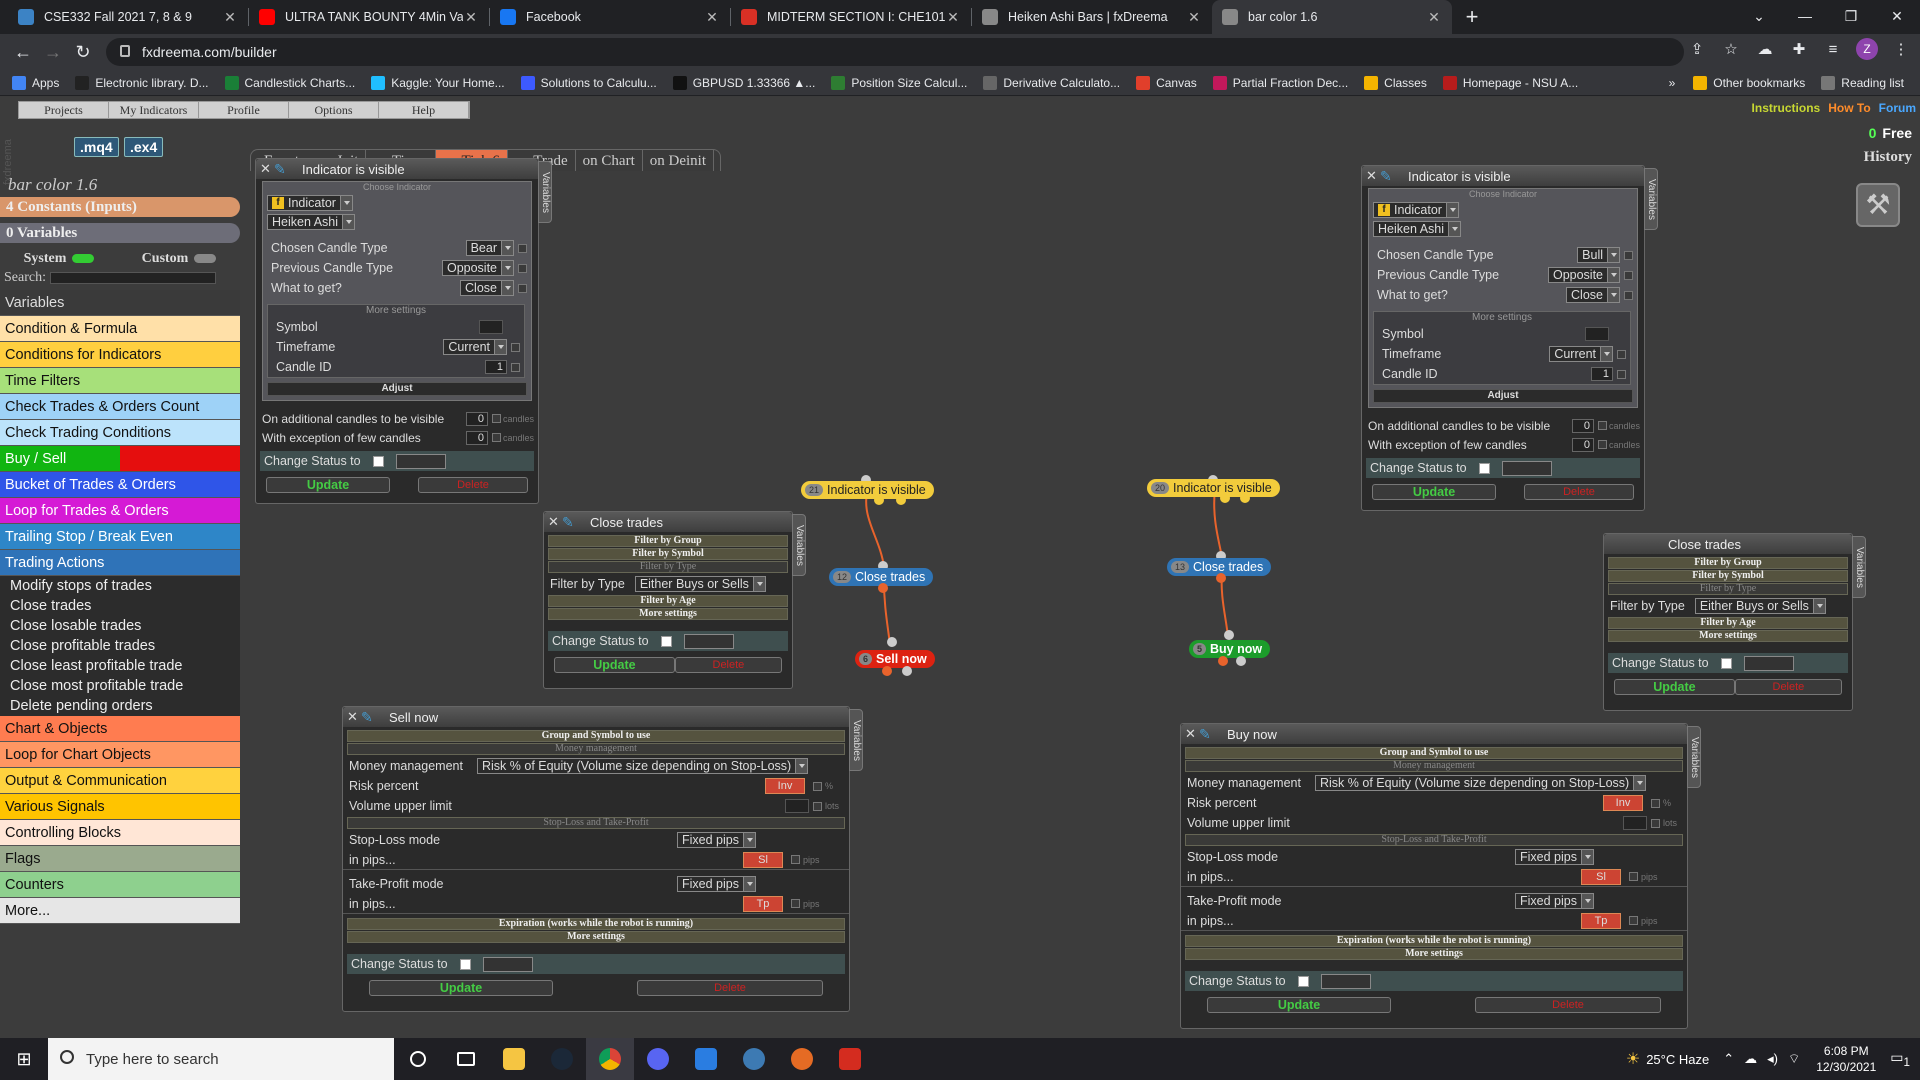 This screenshot has width=1920, height=1080. What do you see at coordinates (562, 1059) in the screenshot?
I see `steam-icon` at bounding box center [562, 1059].